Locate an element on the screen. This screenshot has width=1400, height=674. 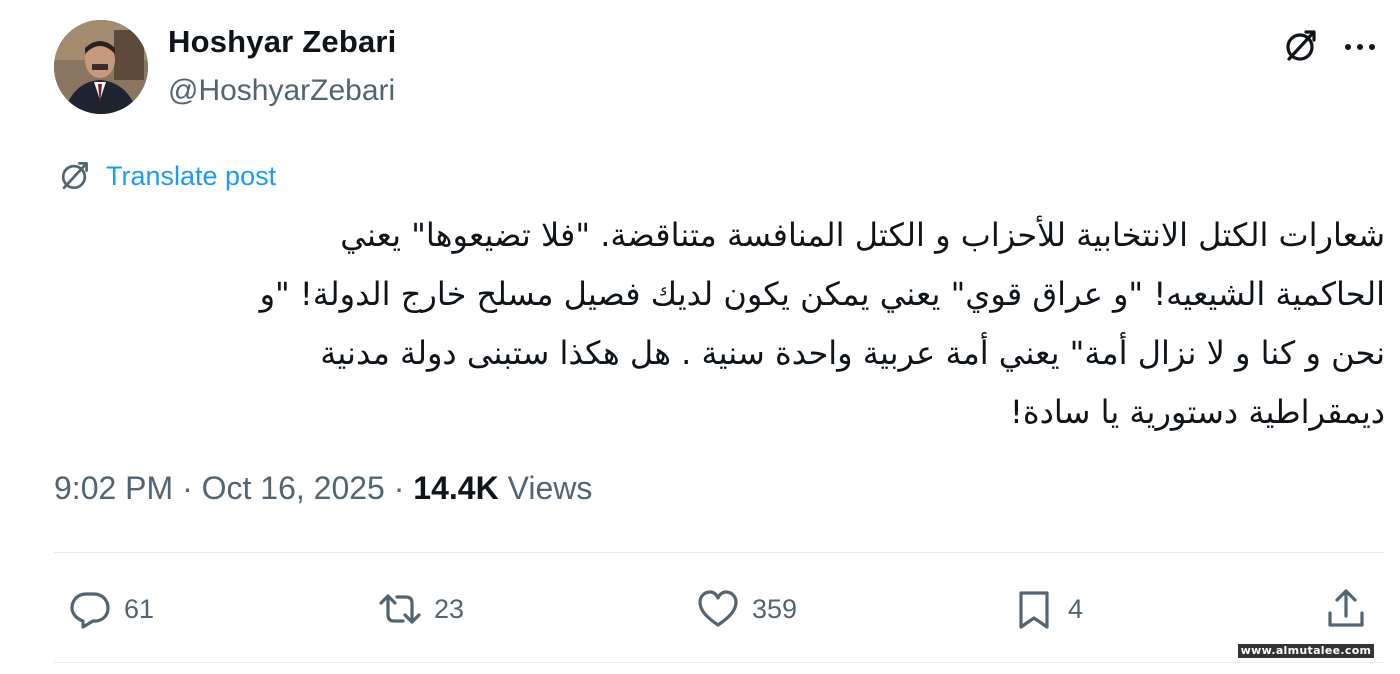
like-count: 359 is located at coordinates (775, 608).